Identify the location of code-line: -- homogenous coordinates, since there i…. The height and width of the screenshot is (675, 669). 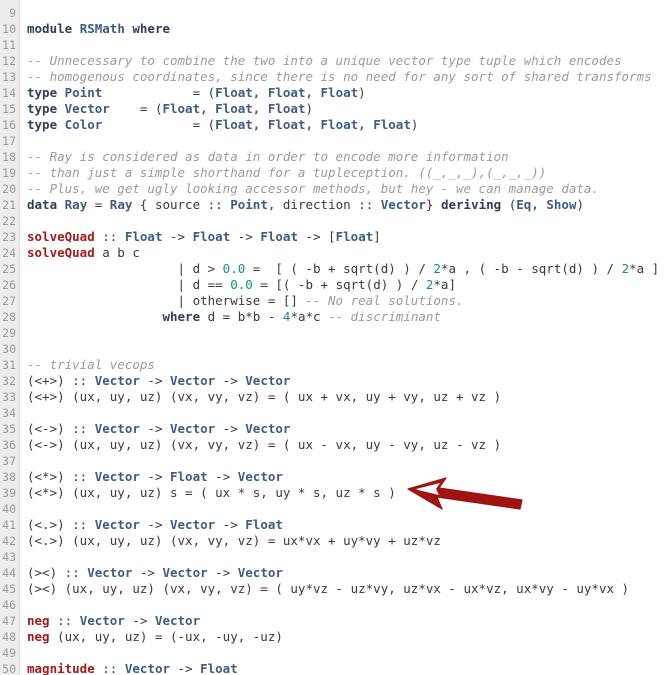
(348, 77).